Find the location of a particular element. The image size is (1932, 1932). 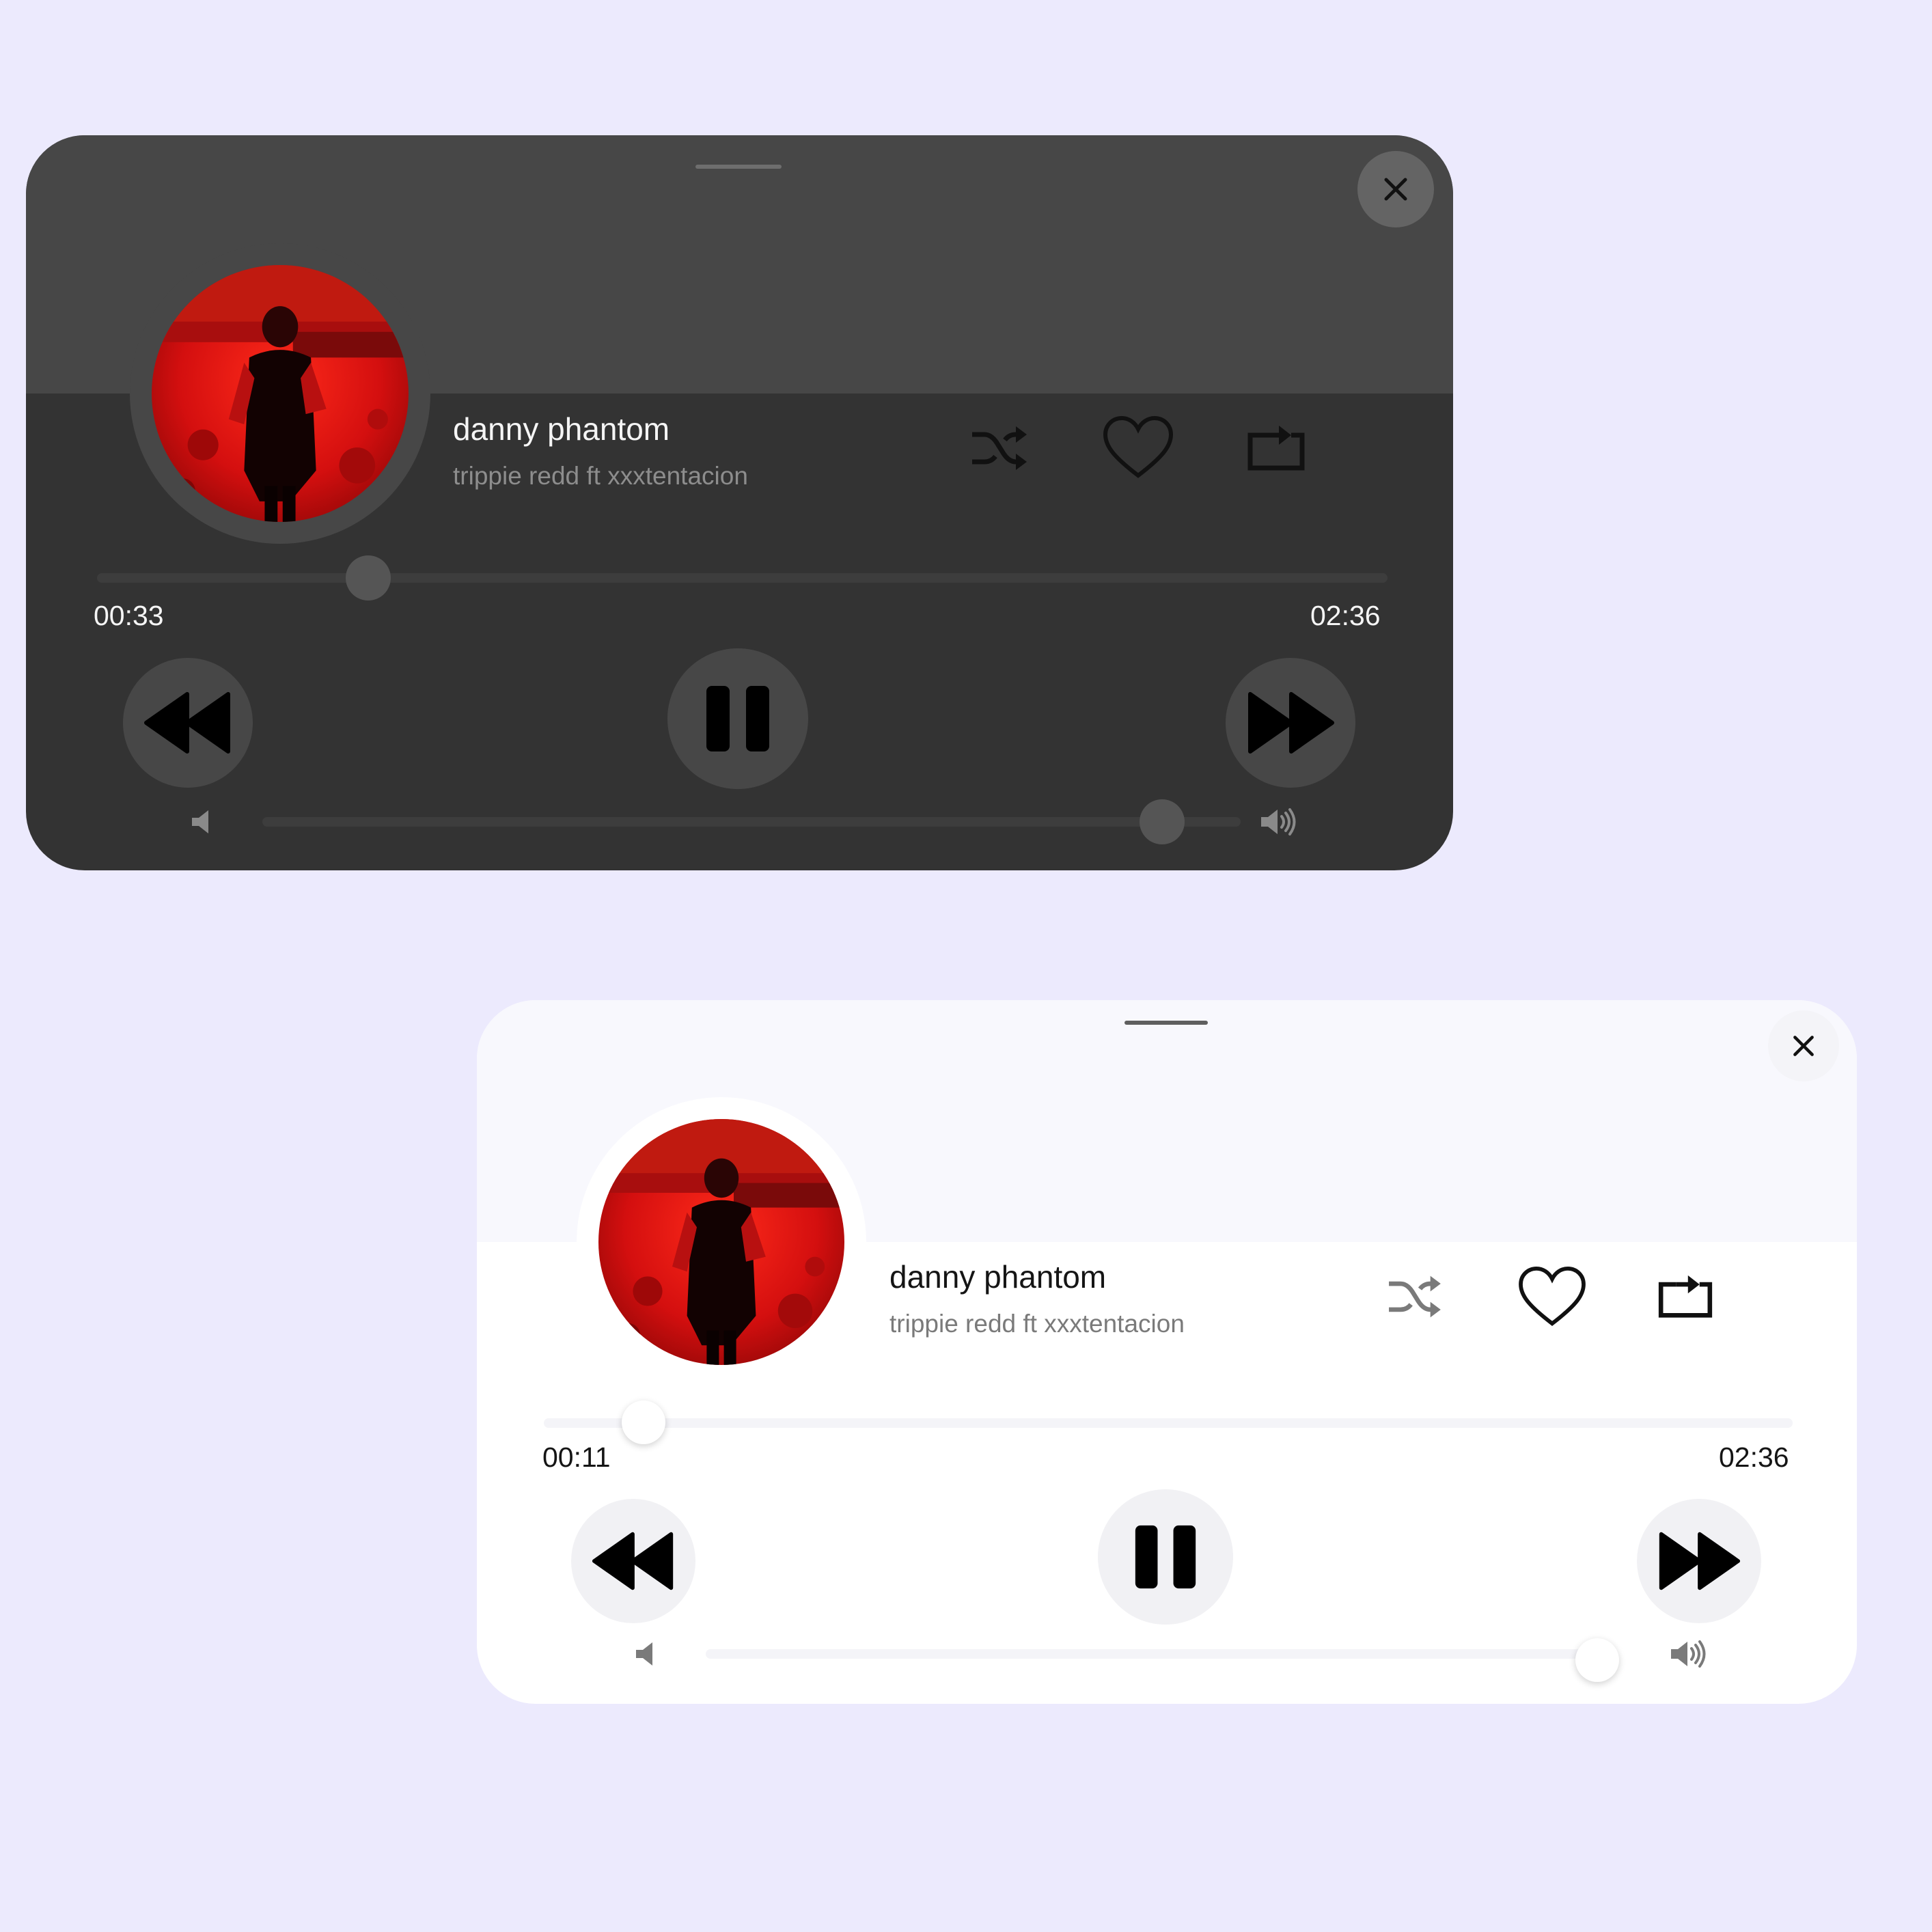

elapsed-time: 00:11 is located at coordinates (577, 1457).